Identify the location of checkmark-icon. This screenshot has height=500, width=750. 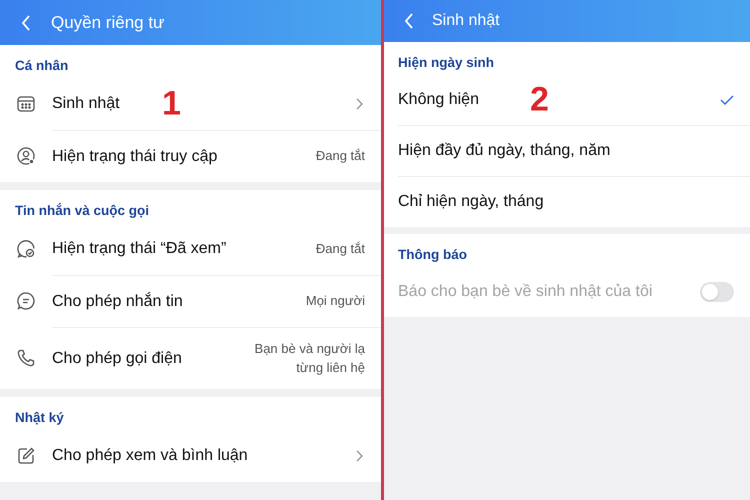
(727, 100).